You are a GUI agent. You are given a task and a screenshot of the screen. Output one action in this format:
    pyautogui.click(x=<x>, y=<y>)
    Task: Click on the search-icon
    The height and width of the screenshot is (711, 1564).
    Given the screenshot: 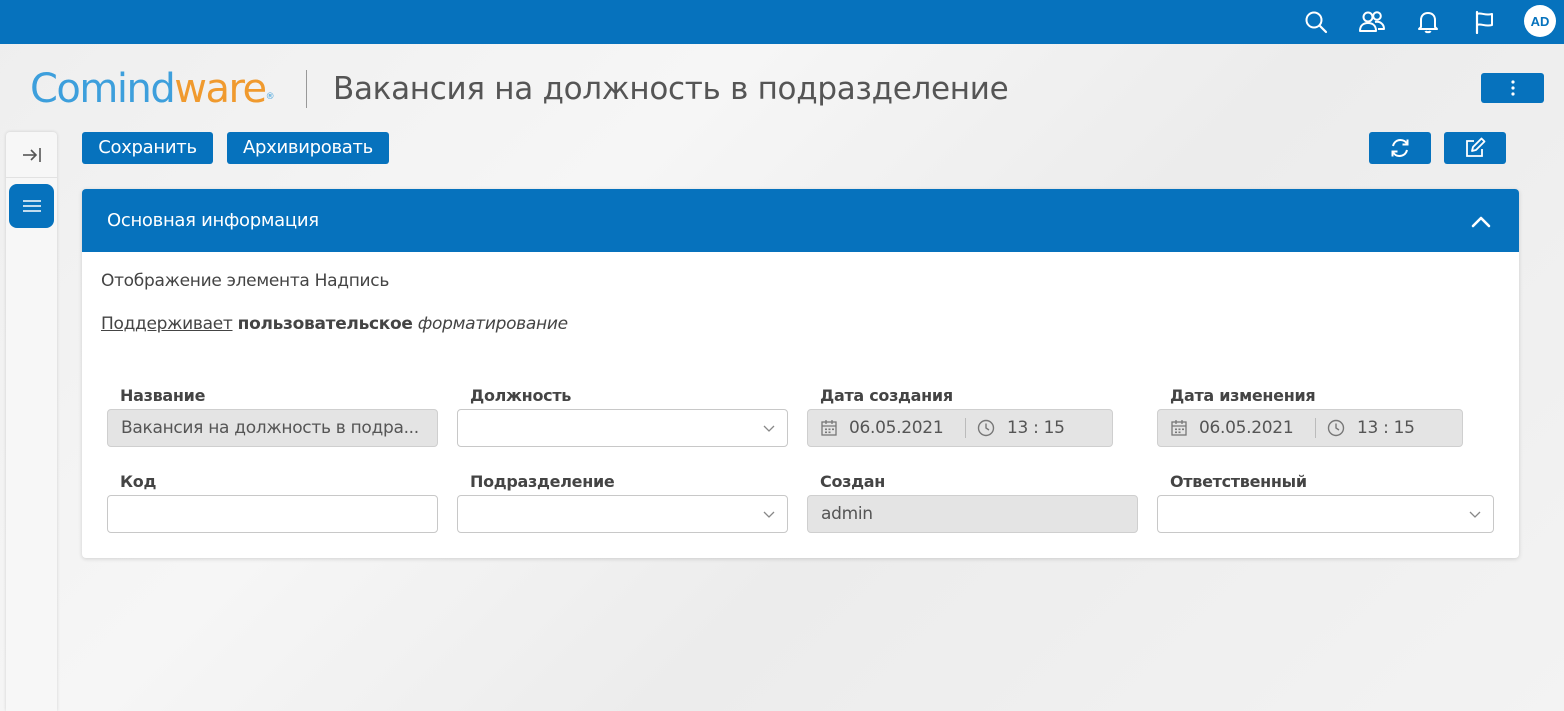 What is the action you would take?
    pyautogui.click(x=1316, y=22)
    